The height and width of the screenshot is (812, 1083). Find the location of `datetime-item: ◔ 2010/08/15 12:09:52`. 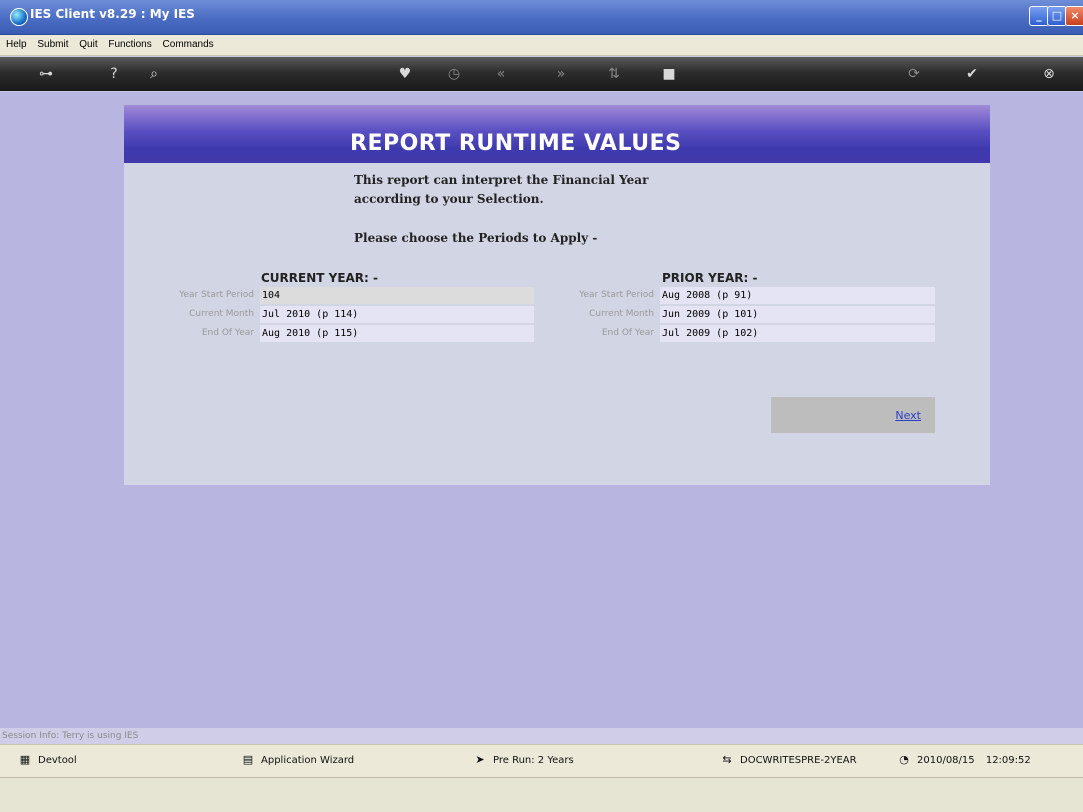

datetime-item: ◔ 2010/08/15 12:09:52 is located at coordinates (964, 760).